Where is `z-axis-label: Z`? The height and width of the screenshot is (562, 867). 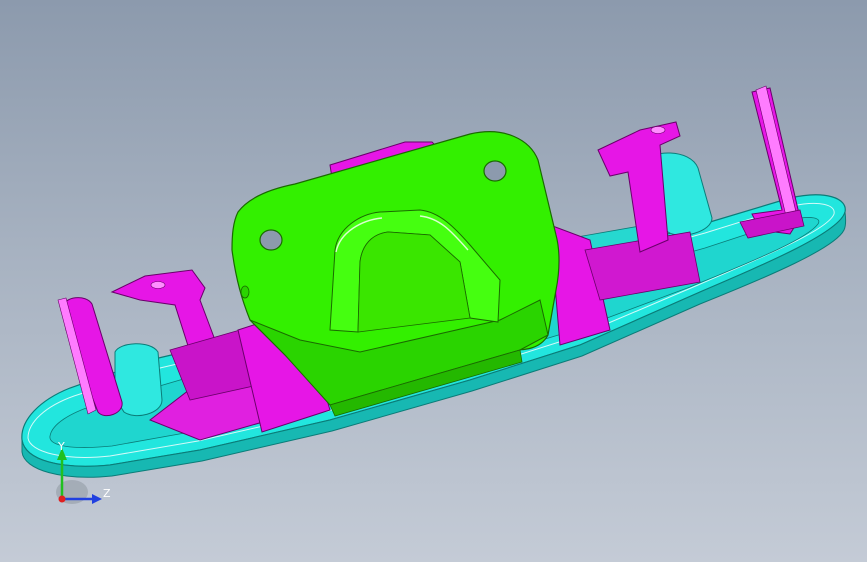 z-axis-label: Z is located at coordinates (107, 493).